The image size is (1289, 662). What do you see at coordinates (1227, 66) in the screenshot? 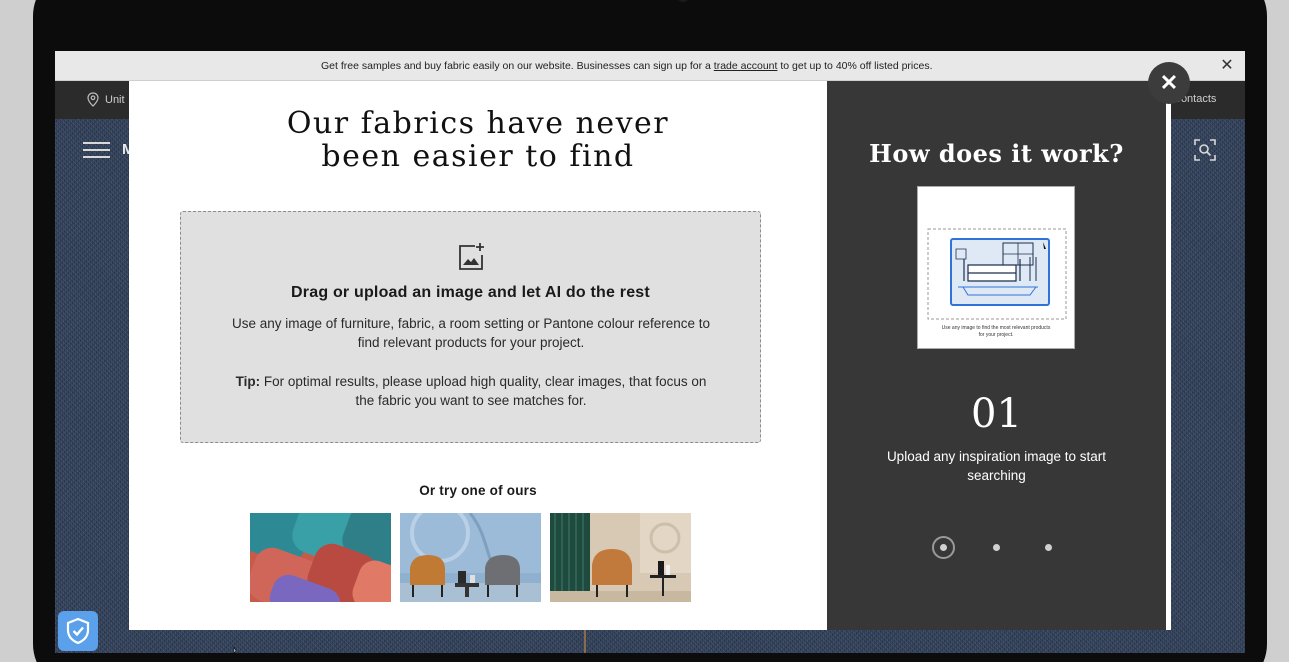
I see `close-icon: ✕` at bounding box center [1227, 66].